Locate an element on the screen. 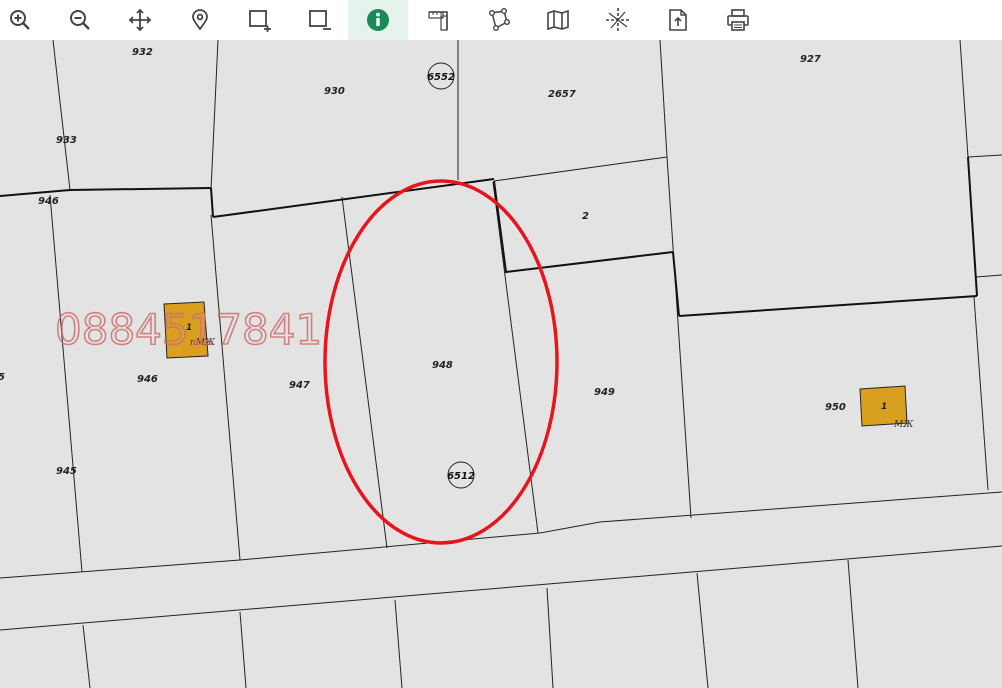 The image size is (1002, 688). measure-distance-tool is located at coordinates (438, 20).